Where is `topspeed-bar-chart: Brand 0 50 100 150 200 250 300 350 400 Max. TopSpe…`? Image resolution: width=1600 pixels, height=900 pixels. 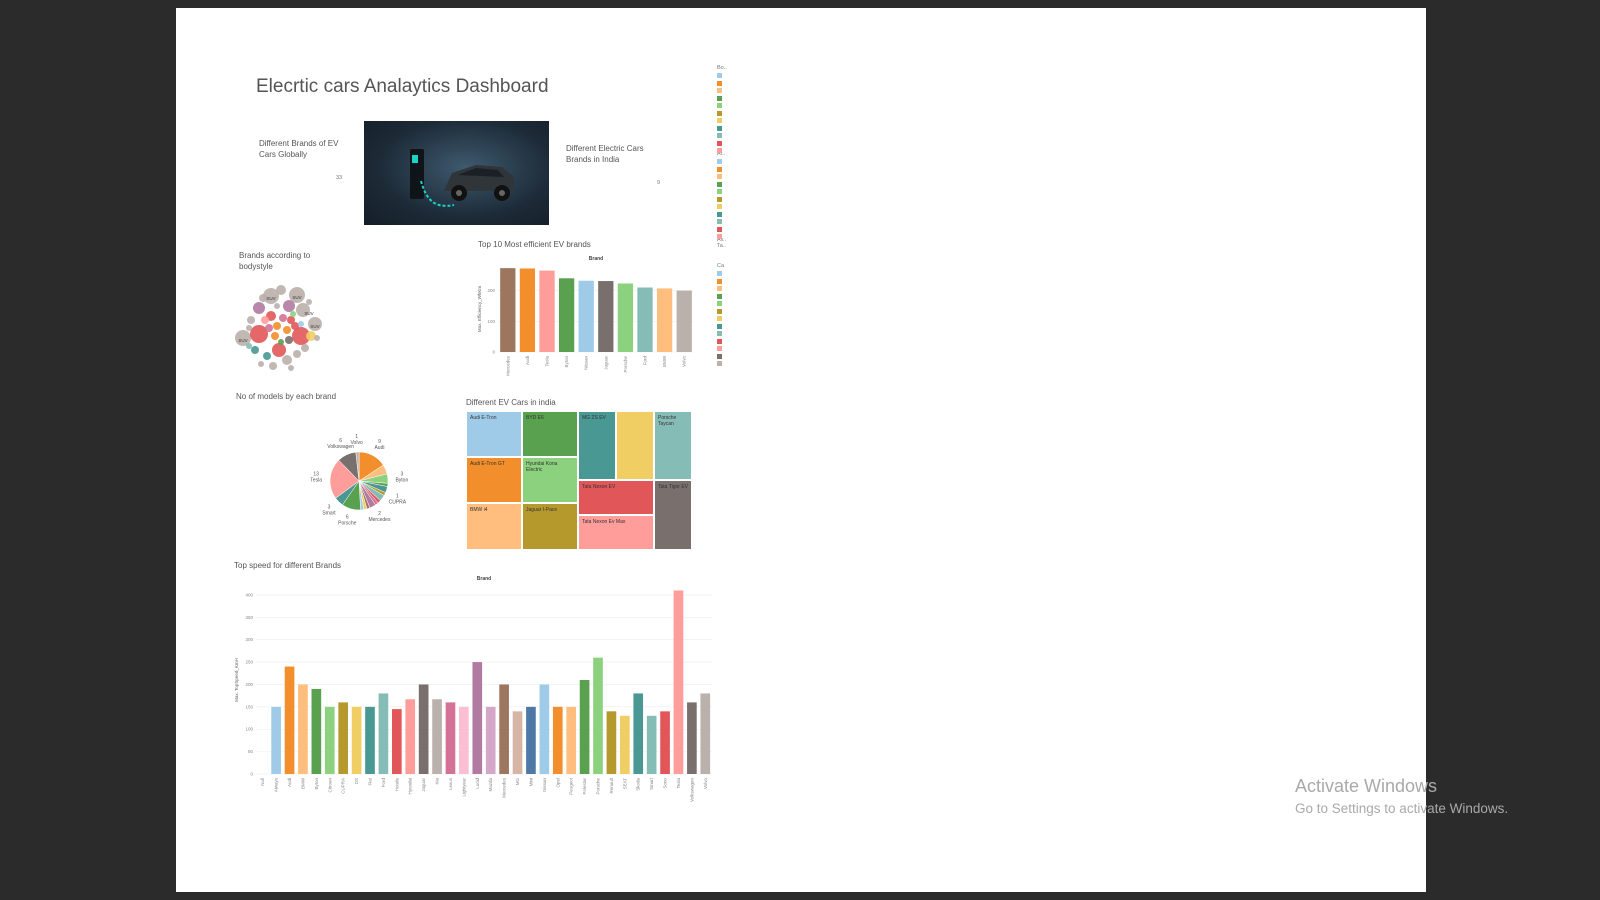 topspeed-bar-chart: Brand 0 50 100 150 200 250 300 350 400 Max. TopSpe… is located at coordinates (473, 689).